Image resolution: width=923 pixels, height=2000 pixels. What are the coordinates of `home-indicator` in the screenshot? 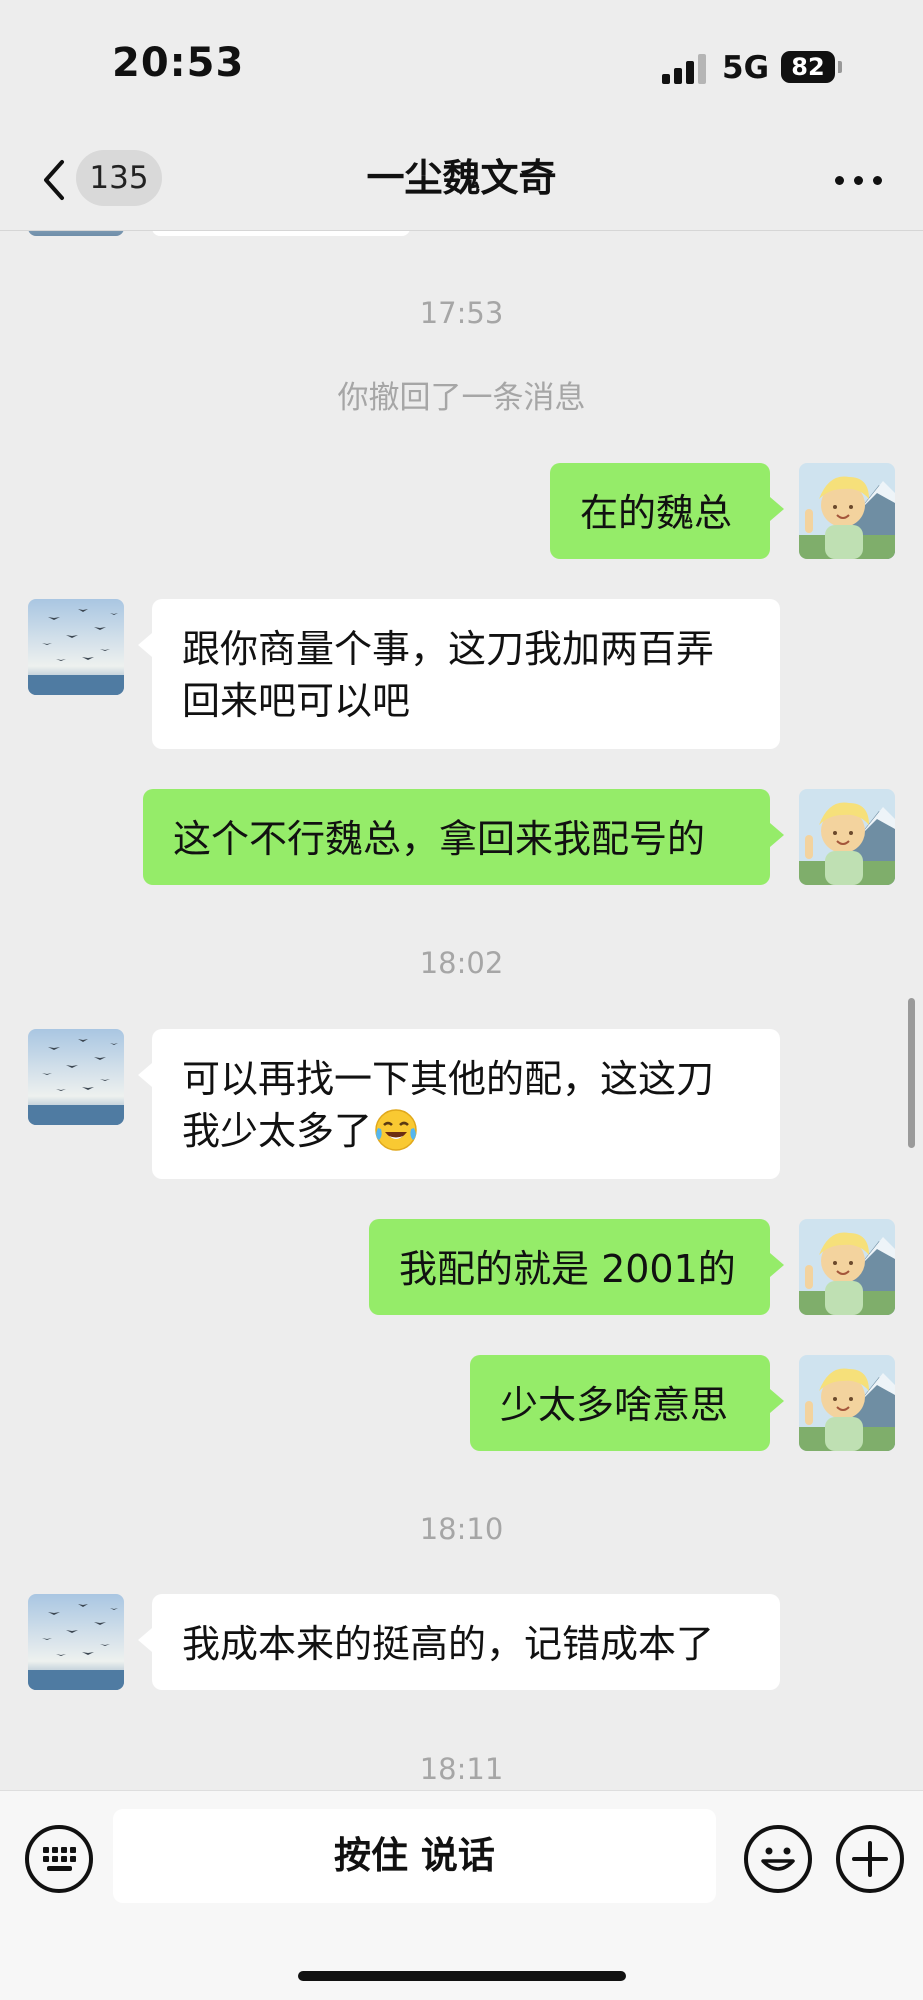 It's located at (462, 1976).